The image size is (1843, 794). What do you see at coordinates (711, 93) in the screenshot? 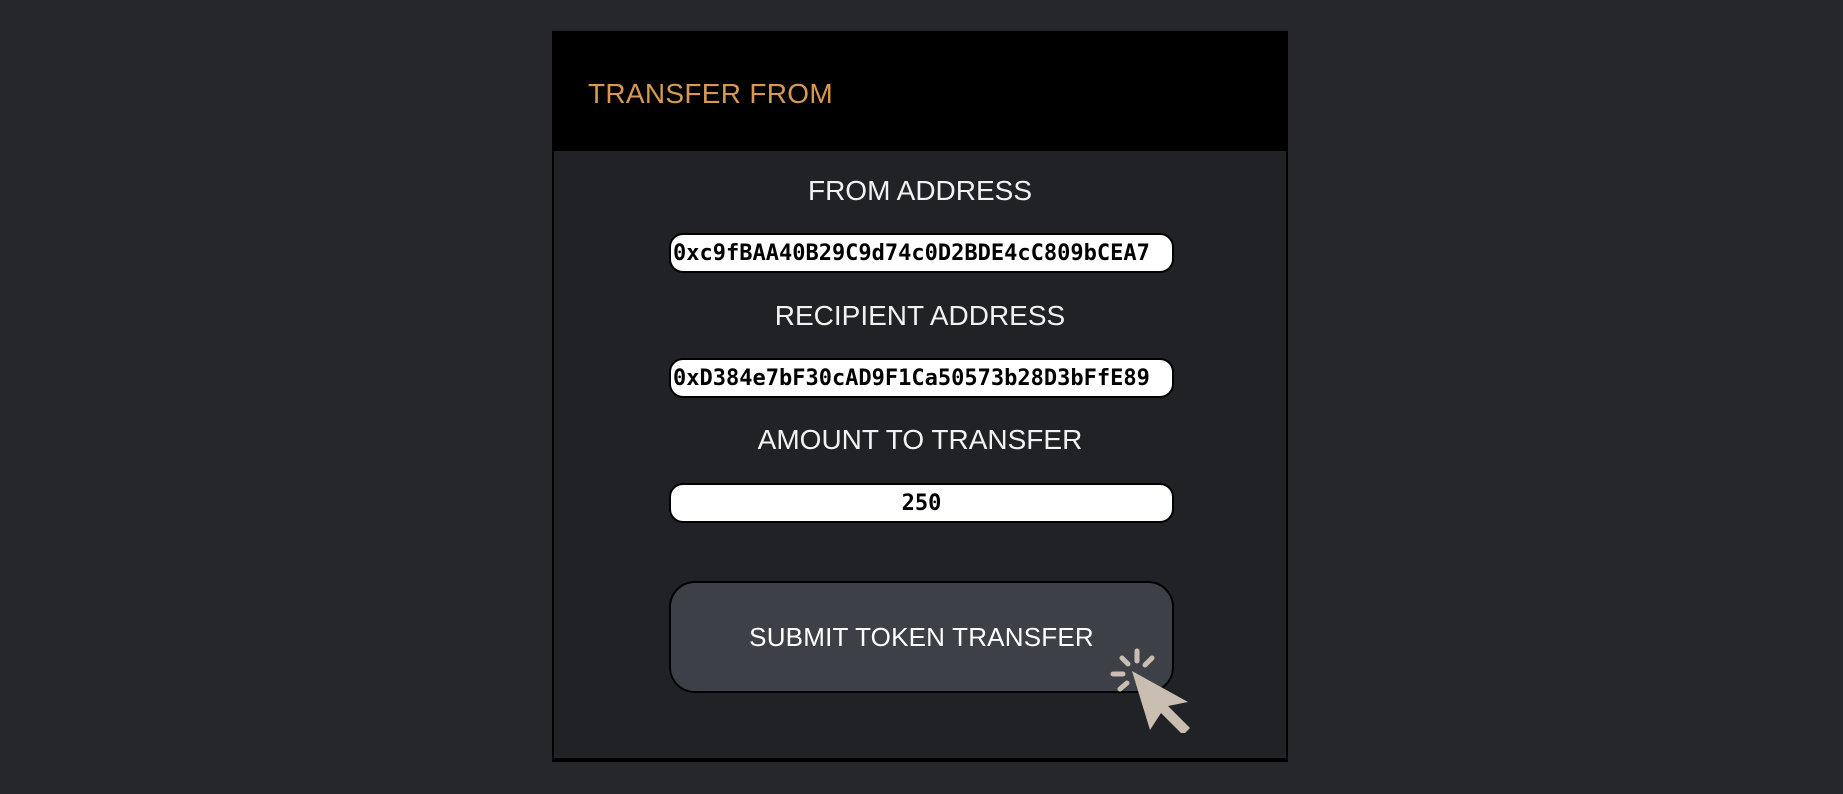
I see `card-title: TRANSFER FROM` at bounding box center [711, 93].